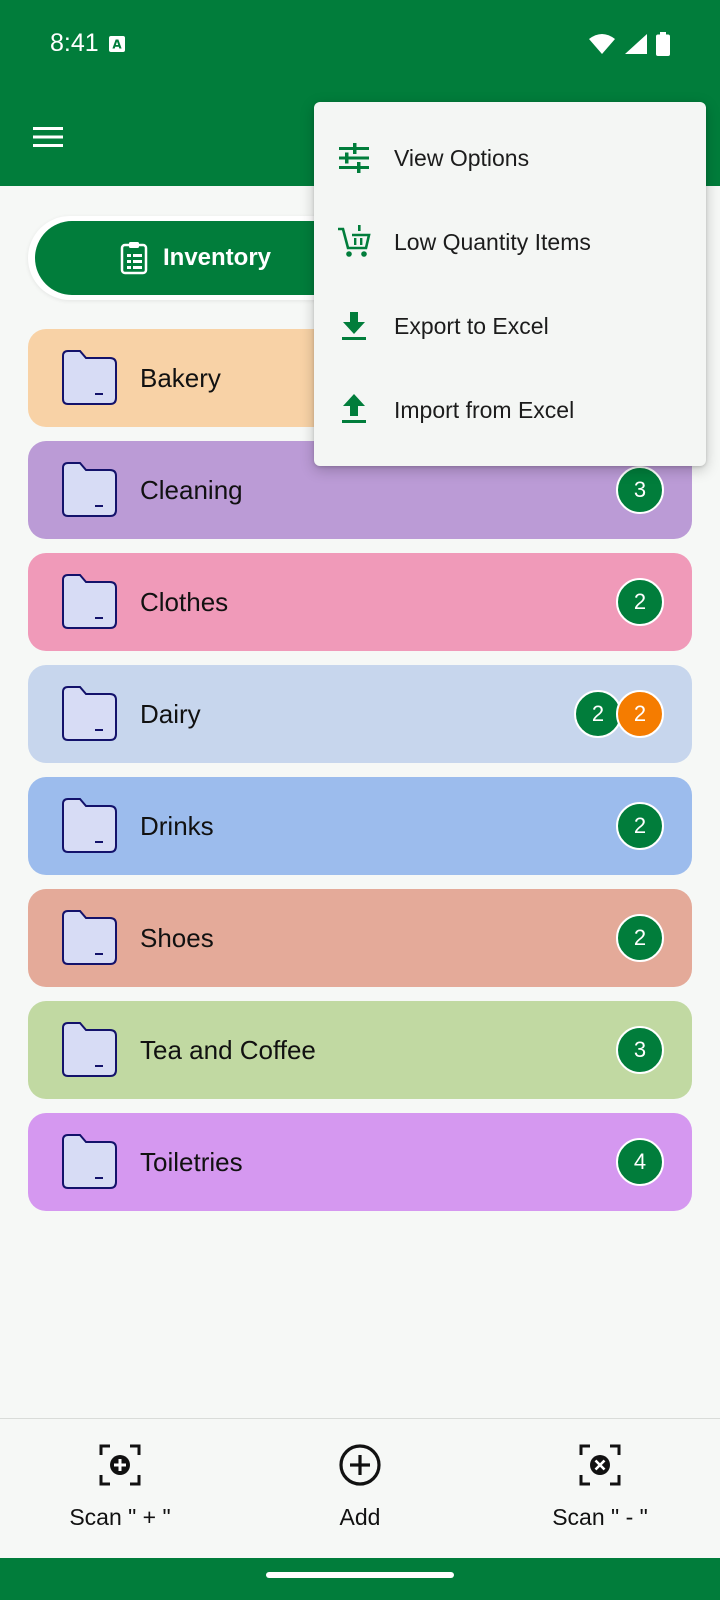 The image size is (720, 1600). Describe the element at coordinates (354, 158) in the screenshot. I see `tune-icon` at that location.